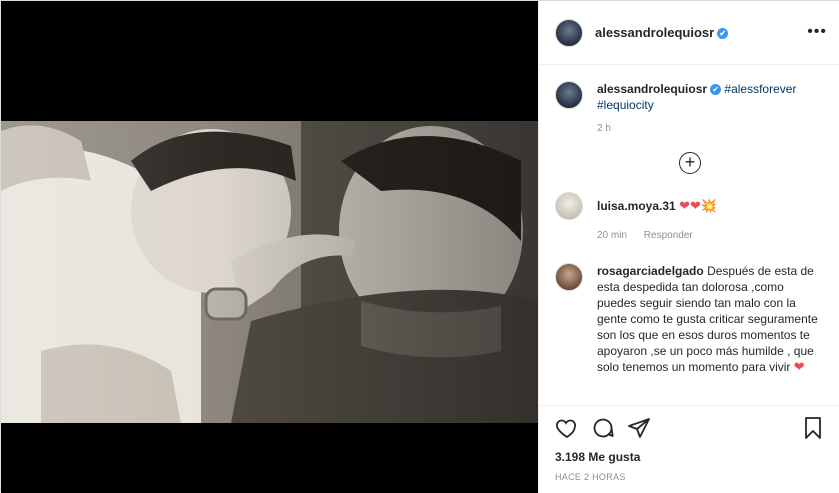  I want to click on comment-bubble-icon, so click(603, 428).